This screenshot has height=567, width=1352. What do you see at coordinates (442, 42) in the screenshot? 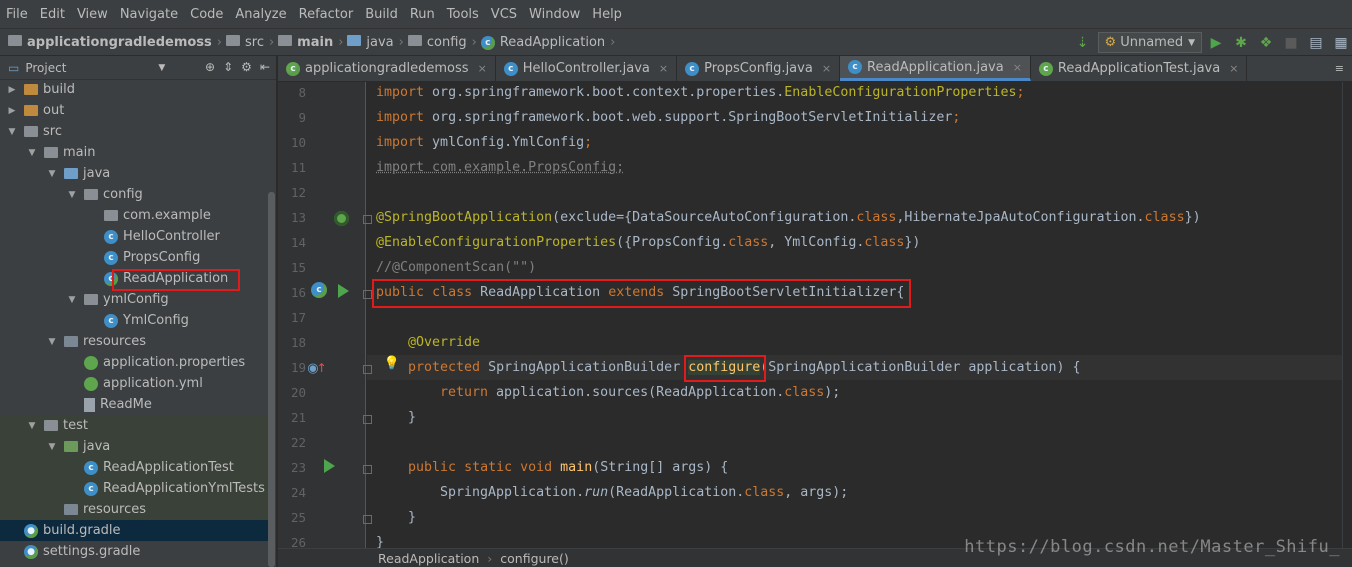
I see `nav-crumb-4: config ›` at bounding box center [442, 42].